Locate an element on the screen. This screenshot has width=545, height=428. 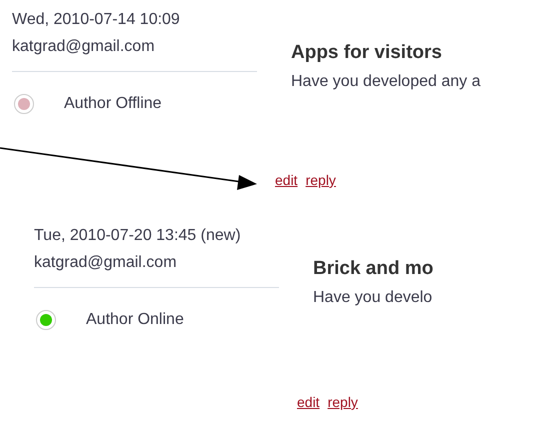
comment-title: Apps for visitors is located at coordinates (367, 53).